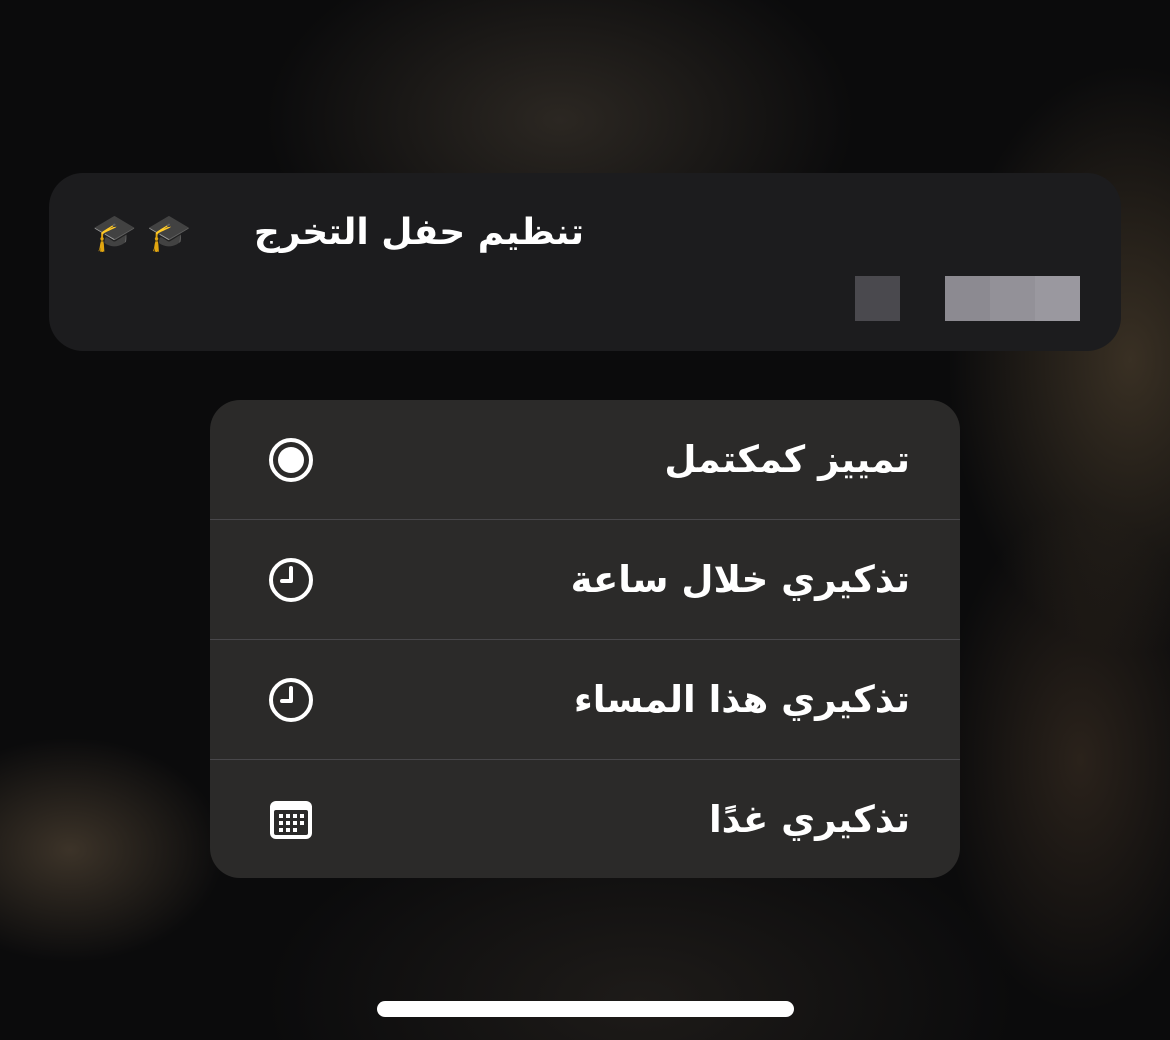 The image size is (1170, 1040). Describe the element at coordinates (147, 233) in the screenshot. I see `graduation-cap-emoji: 🎓🎓` at that location.